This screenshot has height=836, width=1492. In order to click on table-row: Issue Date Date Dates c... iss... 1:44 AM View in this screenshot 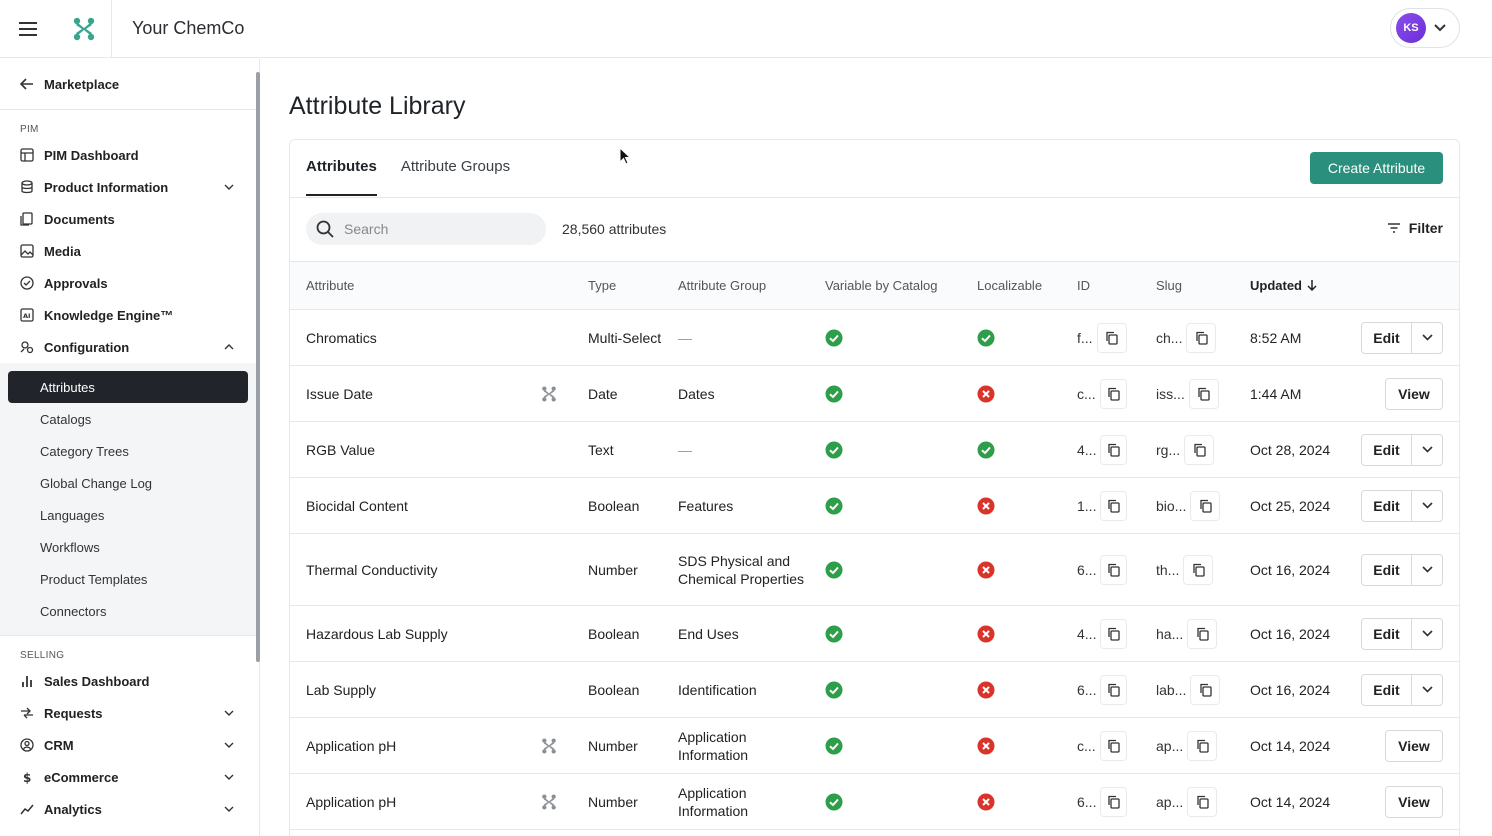, I will do `click(874, 394)`.